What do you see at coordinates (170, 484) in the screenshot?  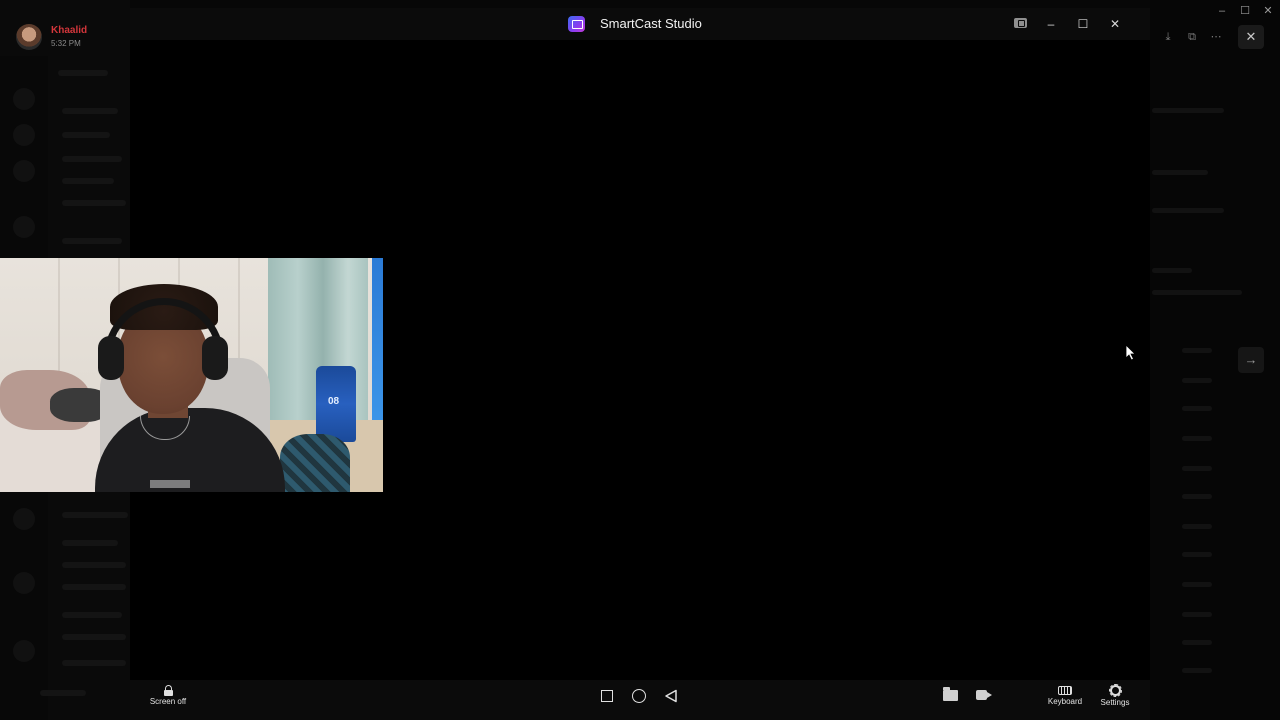 I see `webcam-shirt-print` at bounding box center [170, 484].